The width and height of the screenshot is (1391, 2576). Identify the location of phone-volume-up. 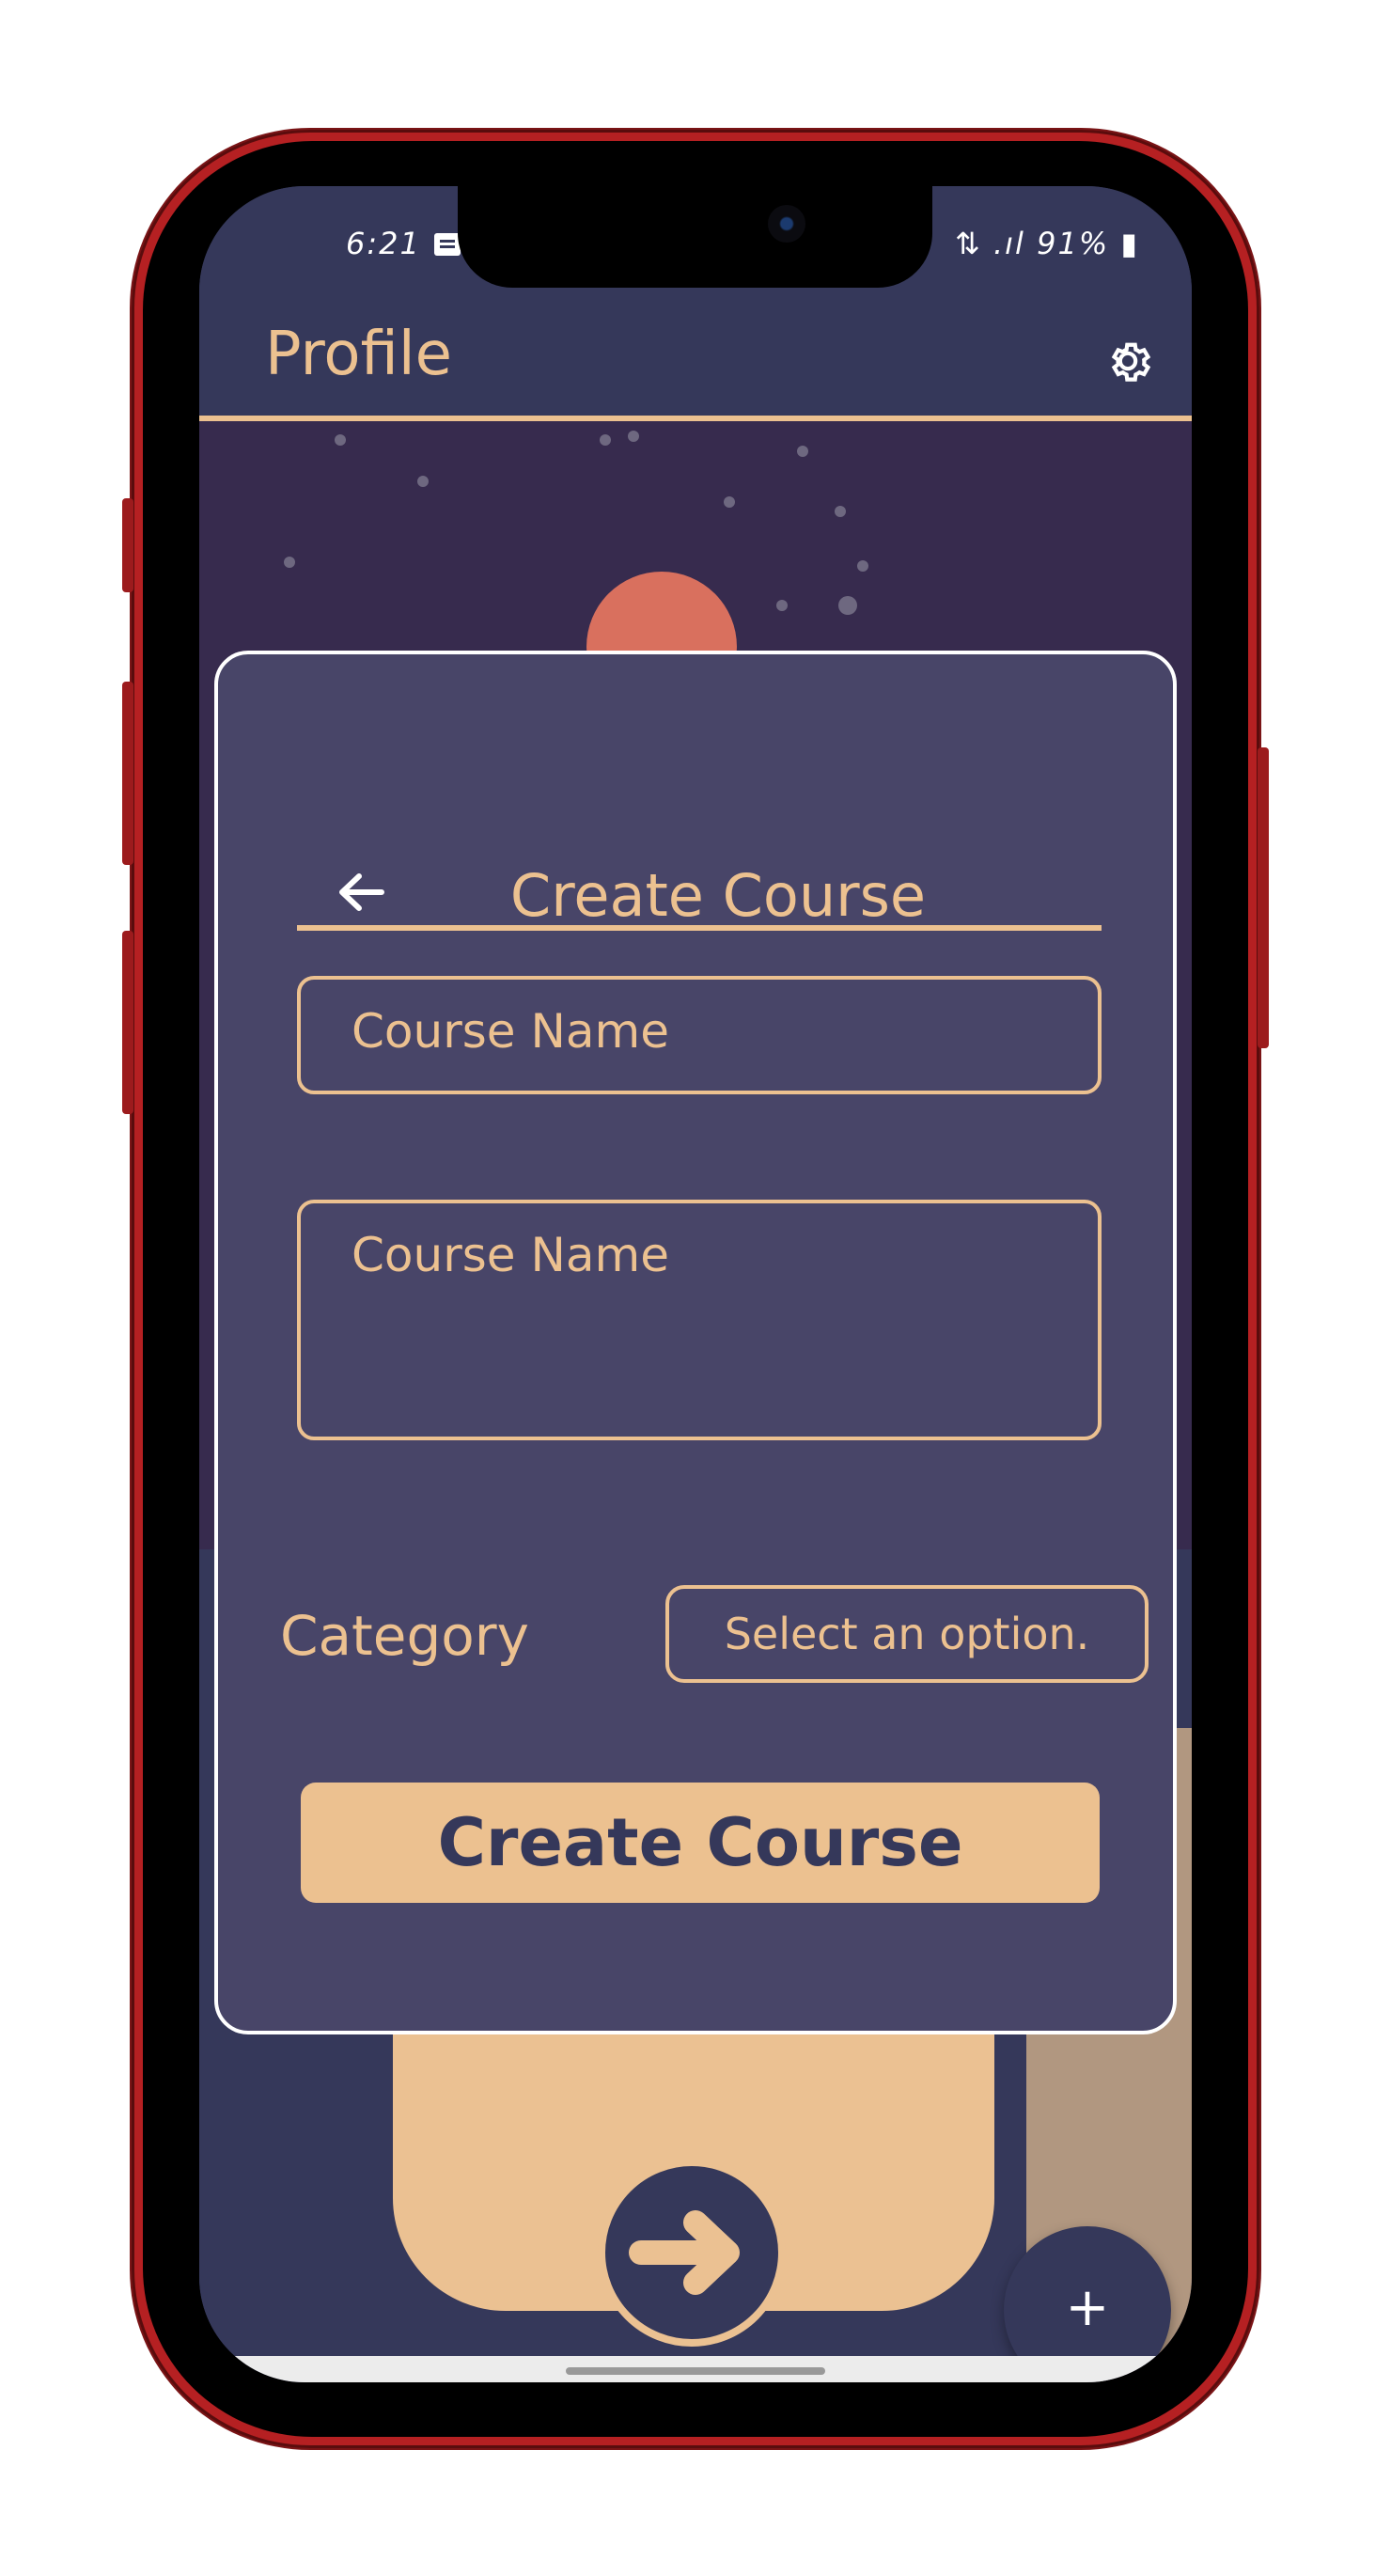
(127, 774).